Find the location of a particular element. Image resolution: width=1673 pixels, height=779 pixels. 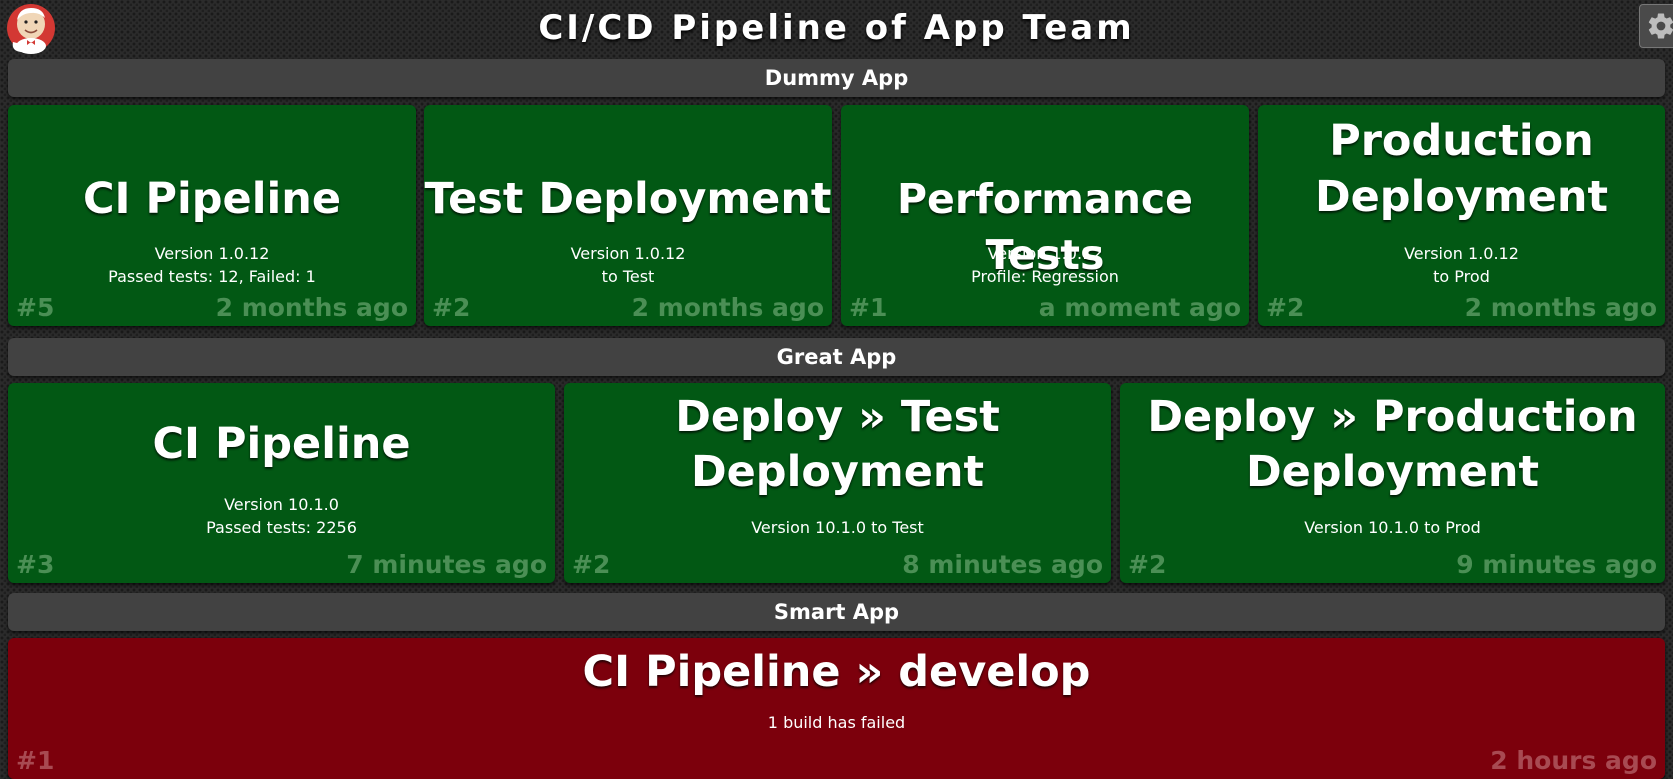

job-detail-line: to Prod is located at coordinates (1461, 276).